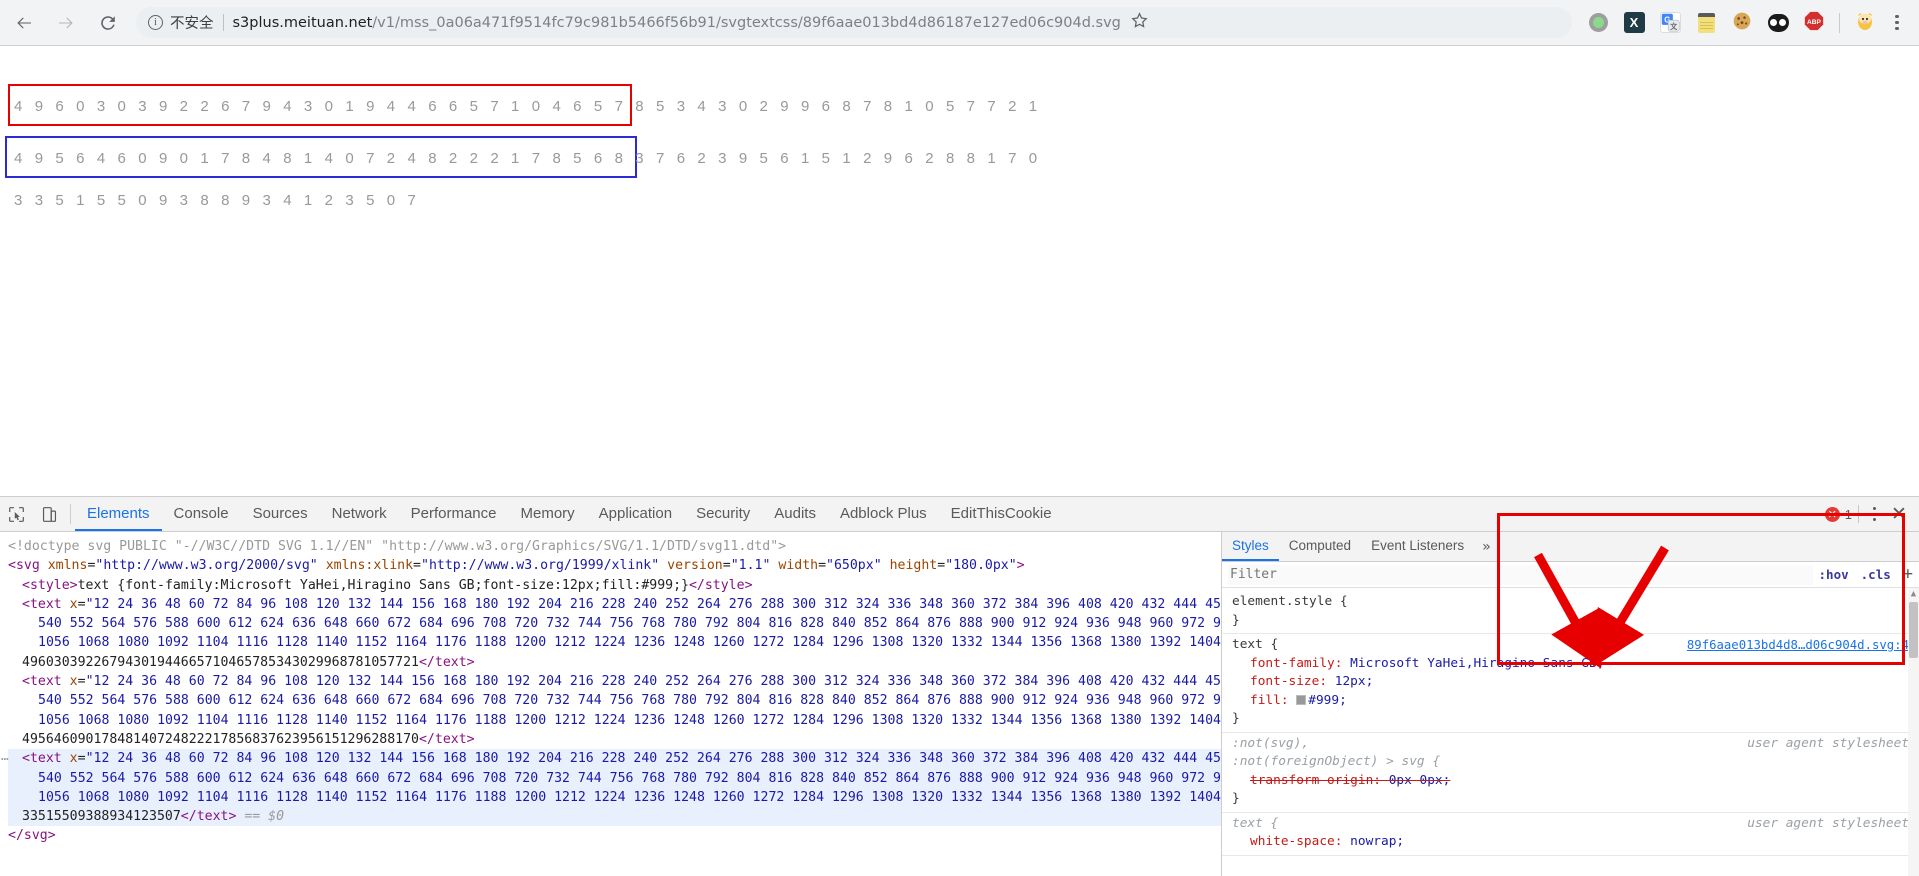 This screenshot has width=1919, height=876. Describe the element at coordinates (73, 759) in the screenshot. I see `text3-x-attr: x` at that location.